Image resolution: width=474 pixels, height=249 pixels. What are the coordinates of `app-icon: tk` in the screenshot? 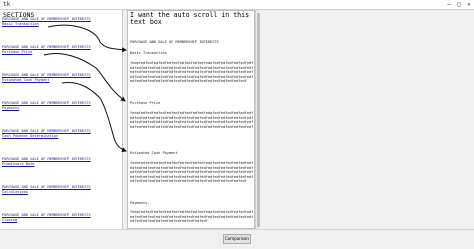 It's located at (7, 4).